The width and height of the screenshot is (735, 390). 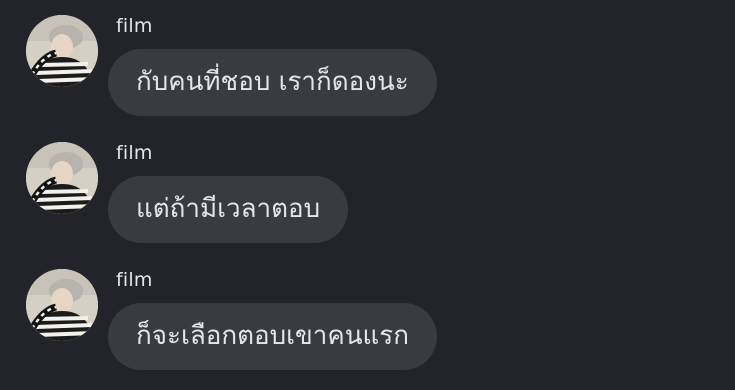 What do you see at coordinates (272, 82) in the screenshot?
I see `message-bubble: กับคนที่ชอบ เราก็ดองนะ` at bounding box center [272, 82].